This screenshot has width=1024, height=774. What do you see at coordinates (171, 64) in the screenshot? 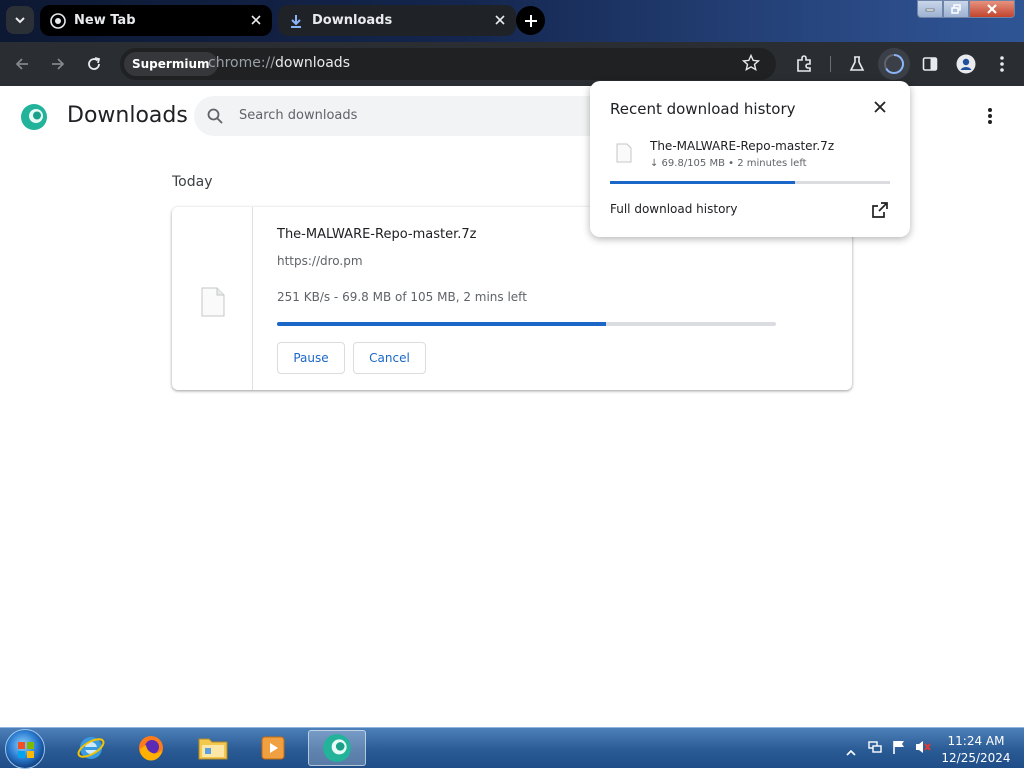
I see `site-chip: Supermium` at bounding box center [171, 64].